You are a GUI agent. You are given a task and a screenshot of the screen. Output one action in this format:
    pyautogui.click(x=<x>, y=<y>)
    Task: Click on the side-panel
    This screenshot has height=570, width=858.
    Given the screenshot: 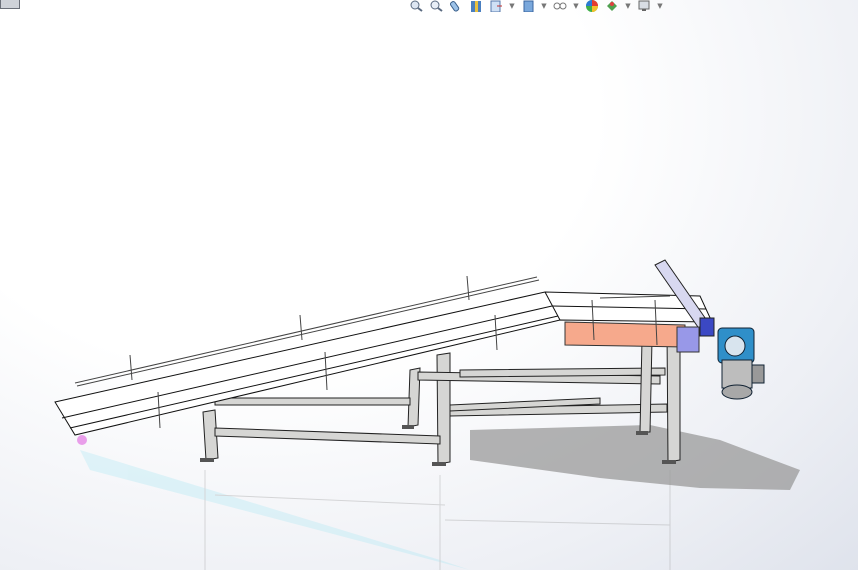 What is the action you would take?
    pyautogui.click(x=625, y=334)
    